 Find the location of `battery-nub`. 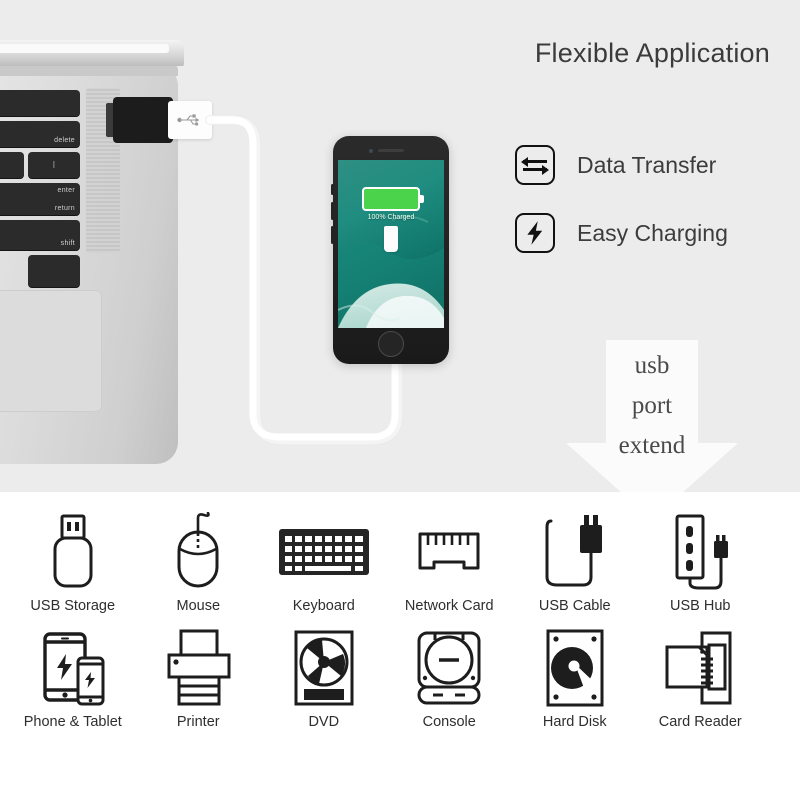

battery-nub is located at coordinates (422, 199).